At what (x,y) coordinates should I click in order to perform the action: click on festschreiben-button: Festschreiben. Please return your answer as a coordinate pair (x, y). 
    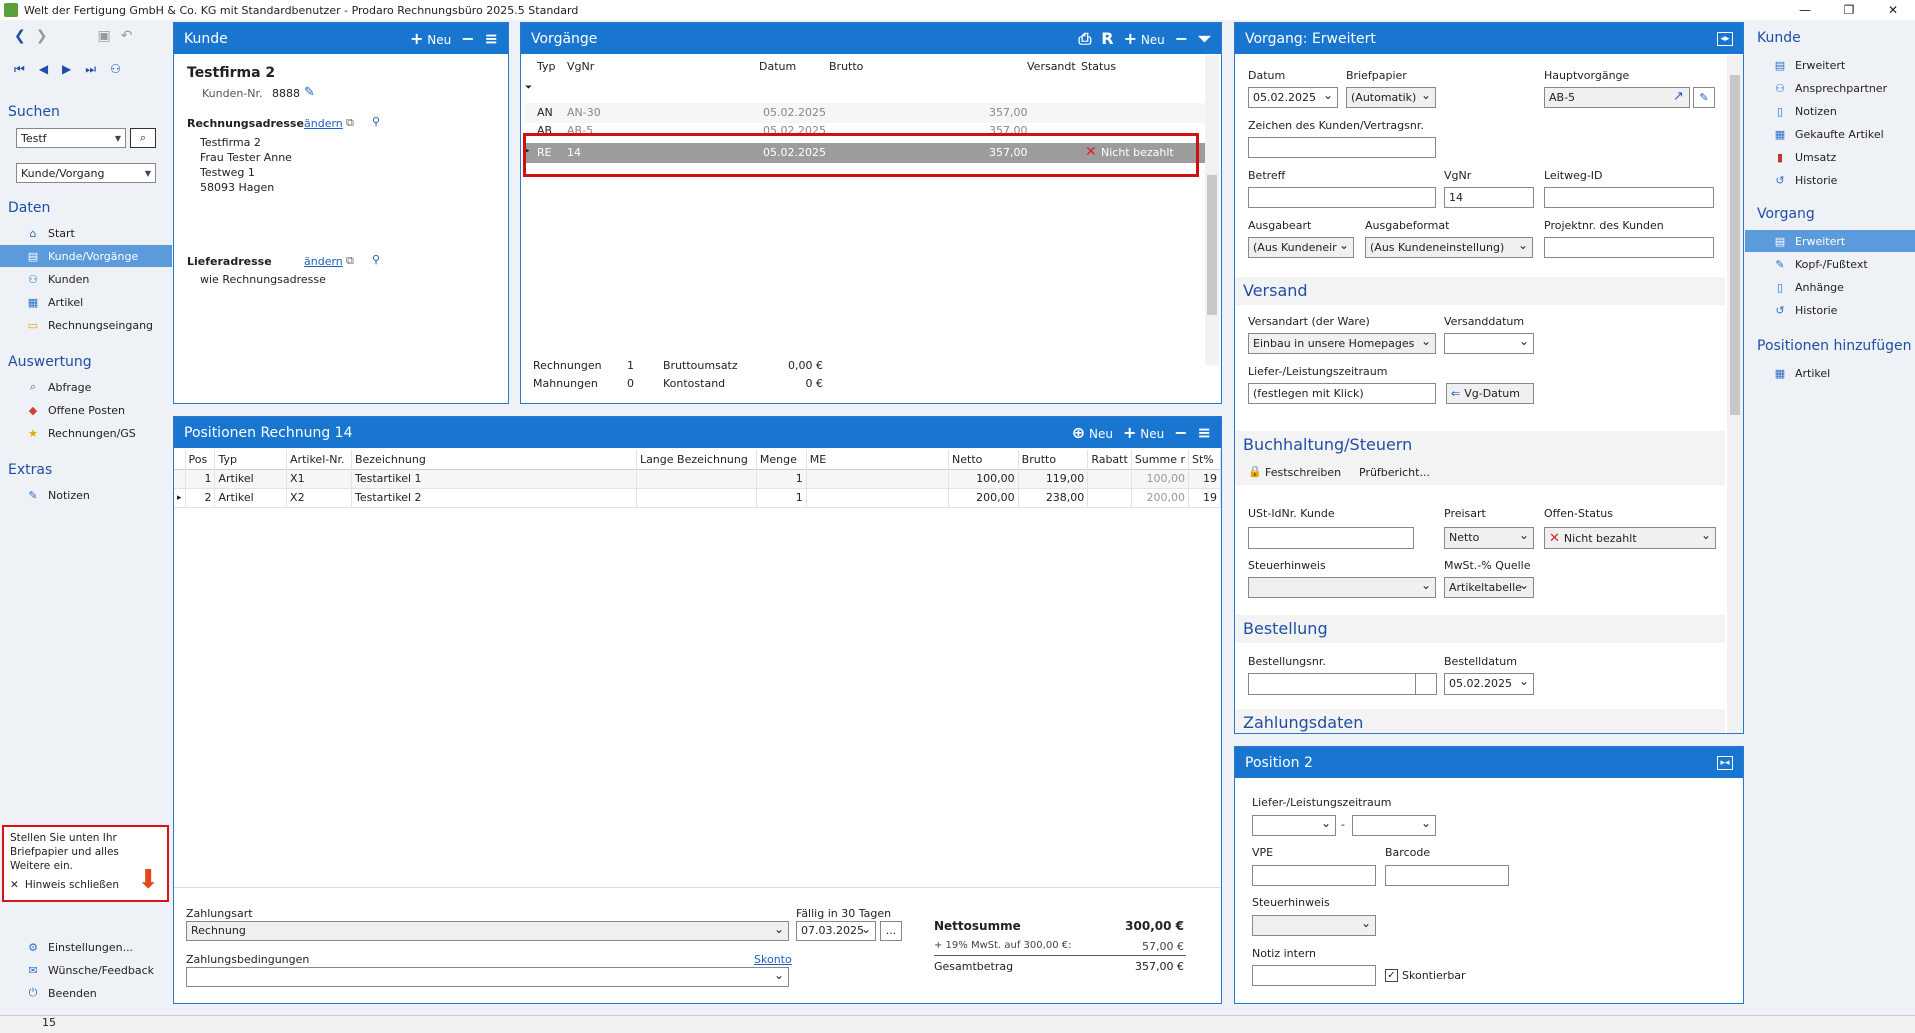
    Looking at the image, I should click on (1303, 472).